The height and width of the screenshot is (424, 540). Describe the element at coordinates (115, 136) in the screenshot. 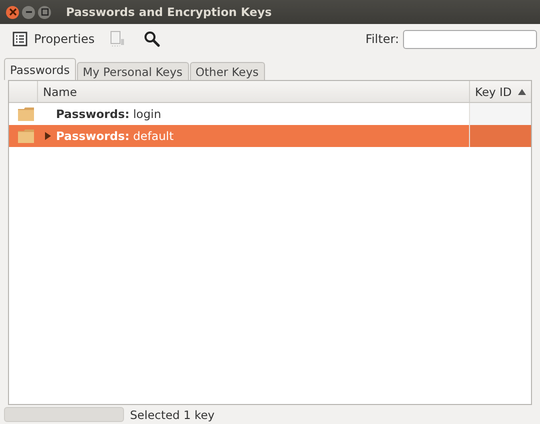

I see `table-cell: Passwords: default` at that location.